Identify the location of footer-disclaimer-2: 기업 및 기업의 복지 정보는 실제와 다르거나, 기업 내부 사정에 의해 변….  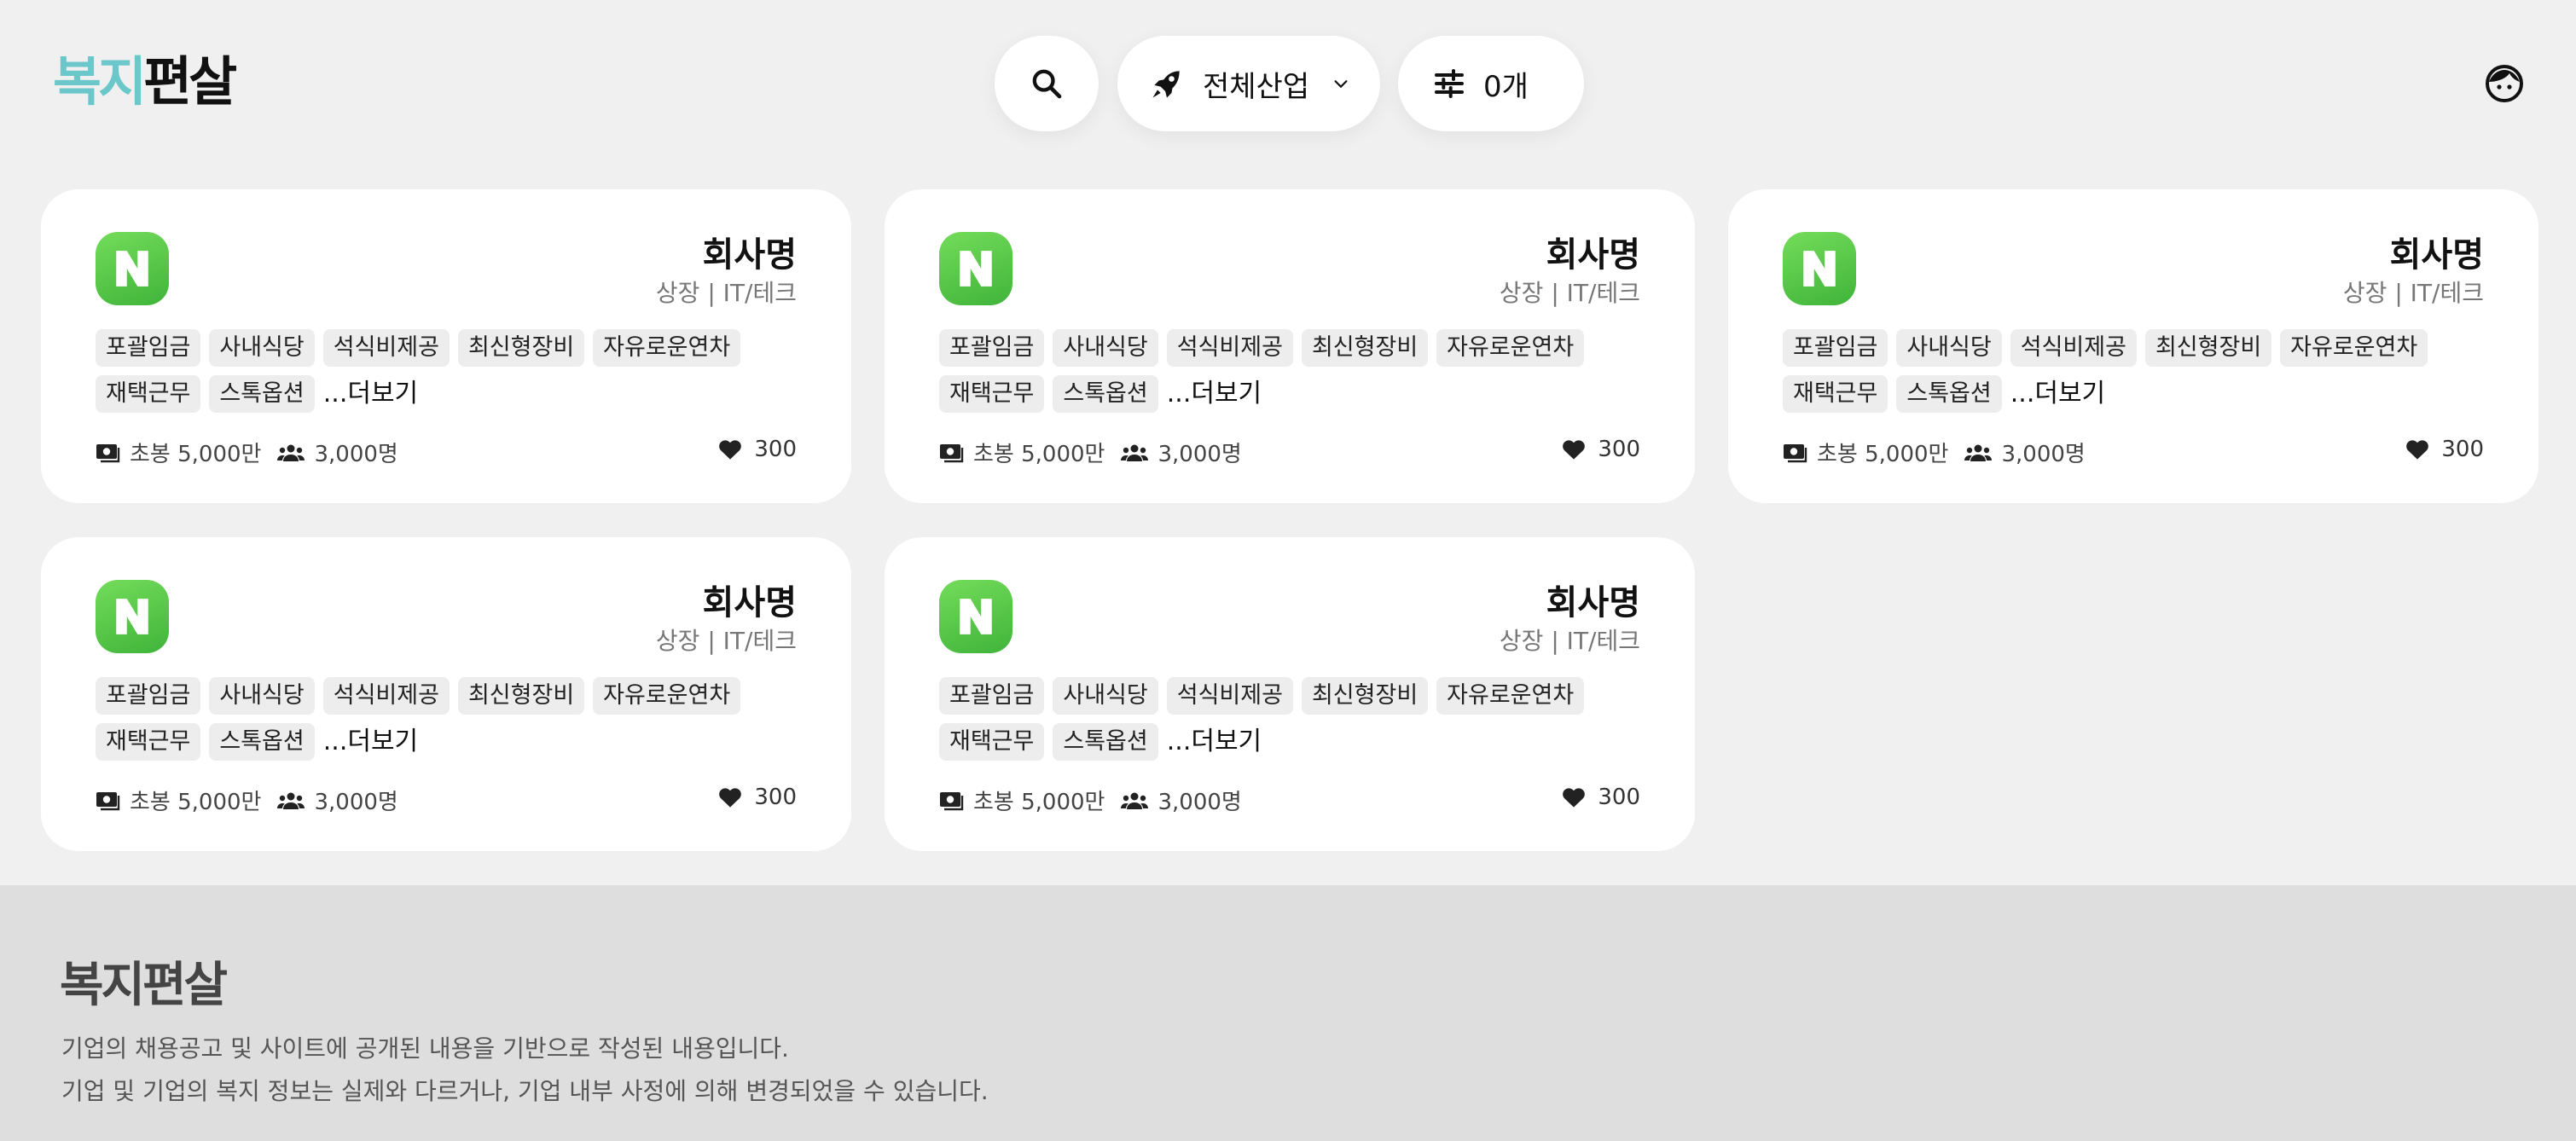
(525, 1091).